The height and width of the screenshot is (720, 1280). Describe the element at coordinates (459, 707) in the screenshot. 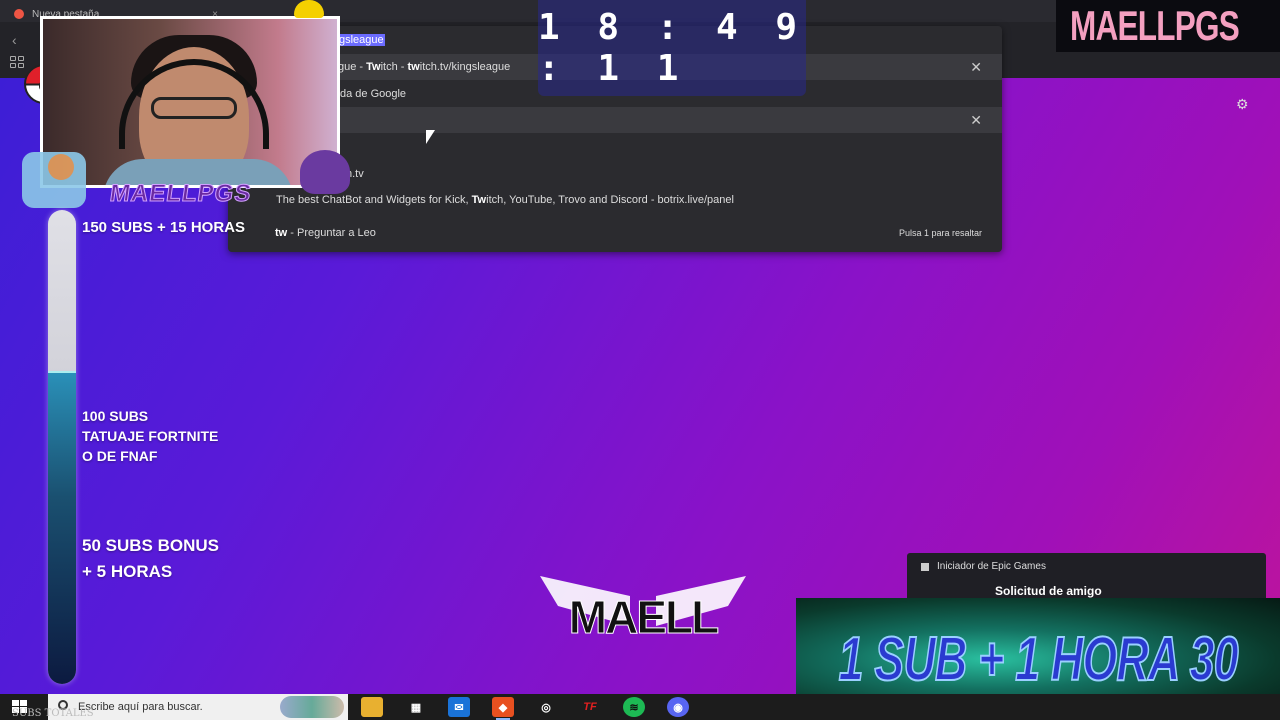

I see `outlook-icon: ✉` at that location.